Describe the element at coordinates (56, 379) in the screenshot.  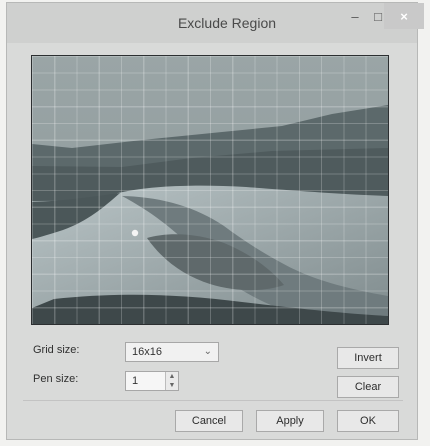
I see `pen-size-label: Pen size:` at that location.